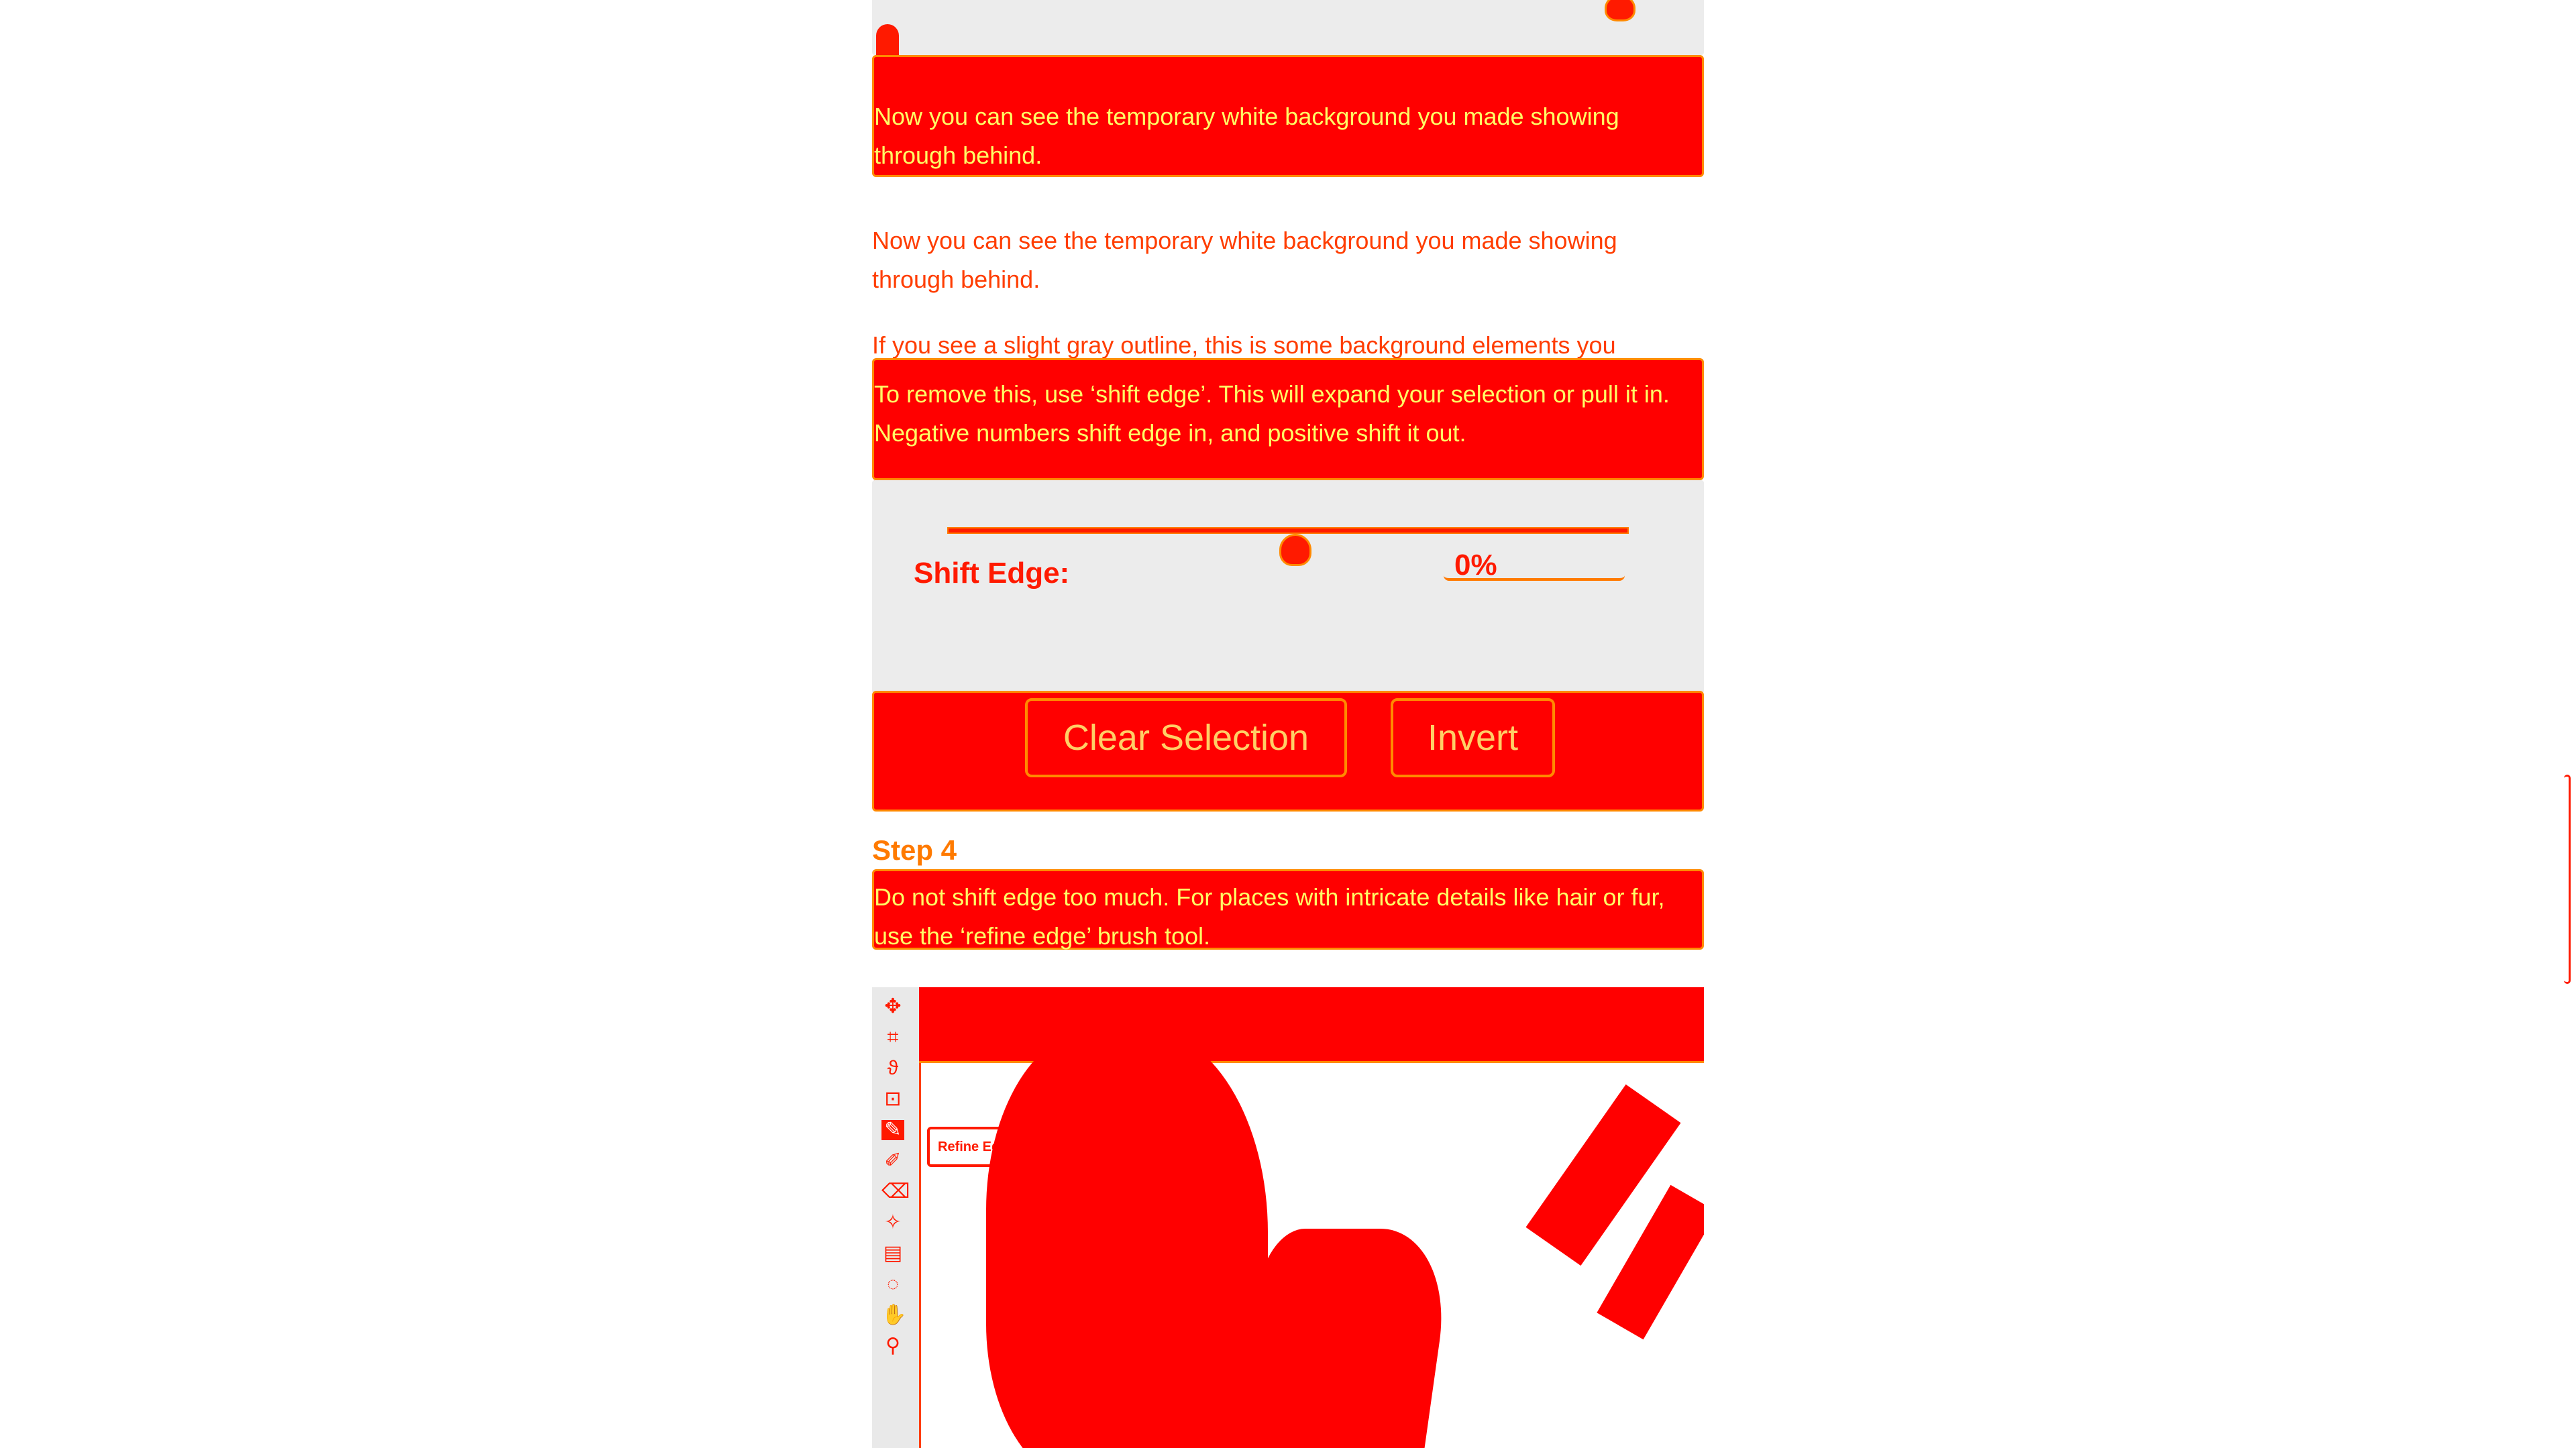  Describe the element at coordinates (2567, 880) in the screenshot. I see `page-scrollbar` at that location.